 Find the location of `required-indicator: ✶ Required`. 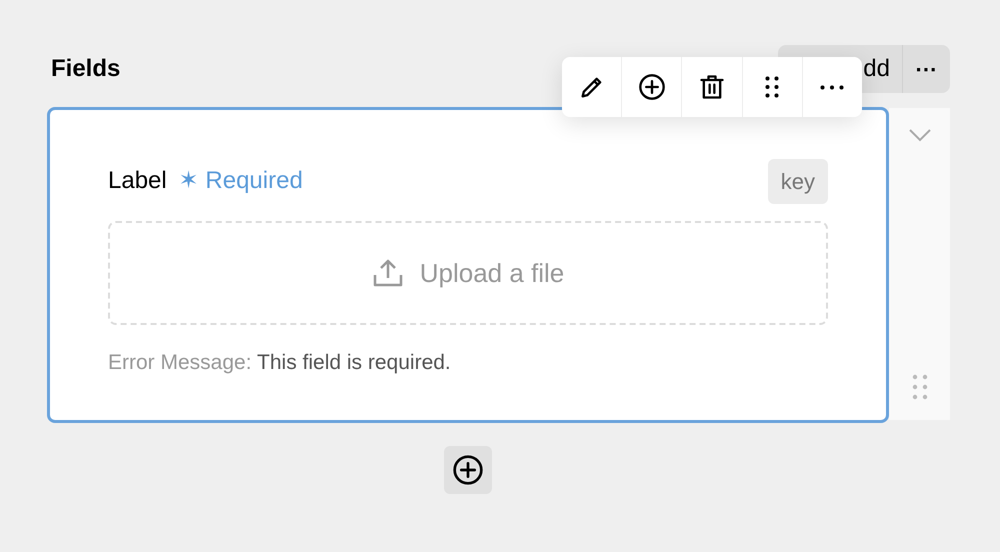

required-indicator: ✶ Required is located at coordinates (240, 181).